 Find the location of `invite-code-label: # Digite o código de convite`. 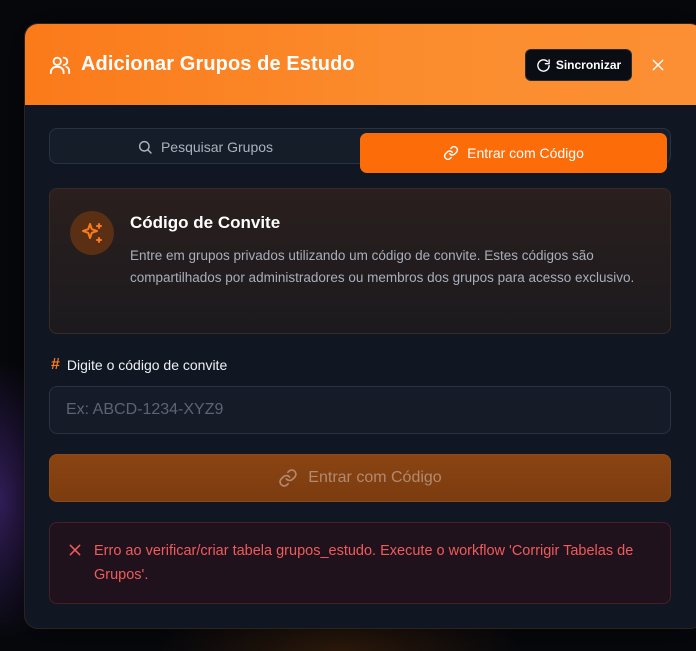

invite-code-label: # Digite o código de convite is located at coordinates (139, 365).